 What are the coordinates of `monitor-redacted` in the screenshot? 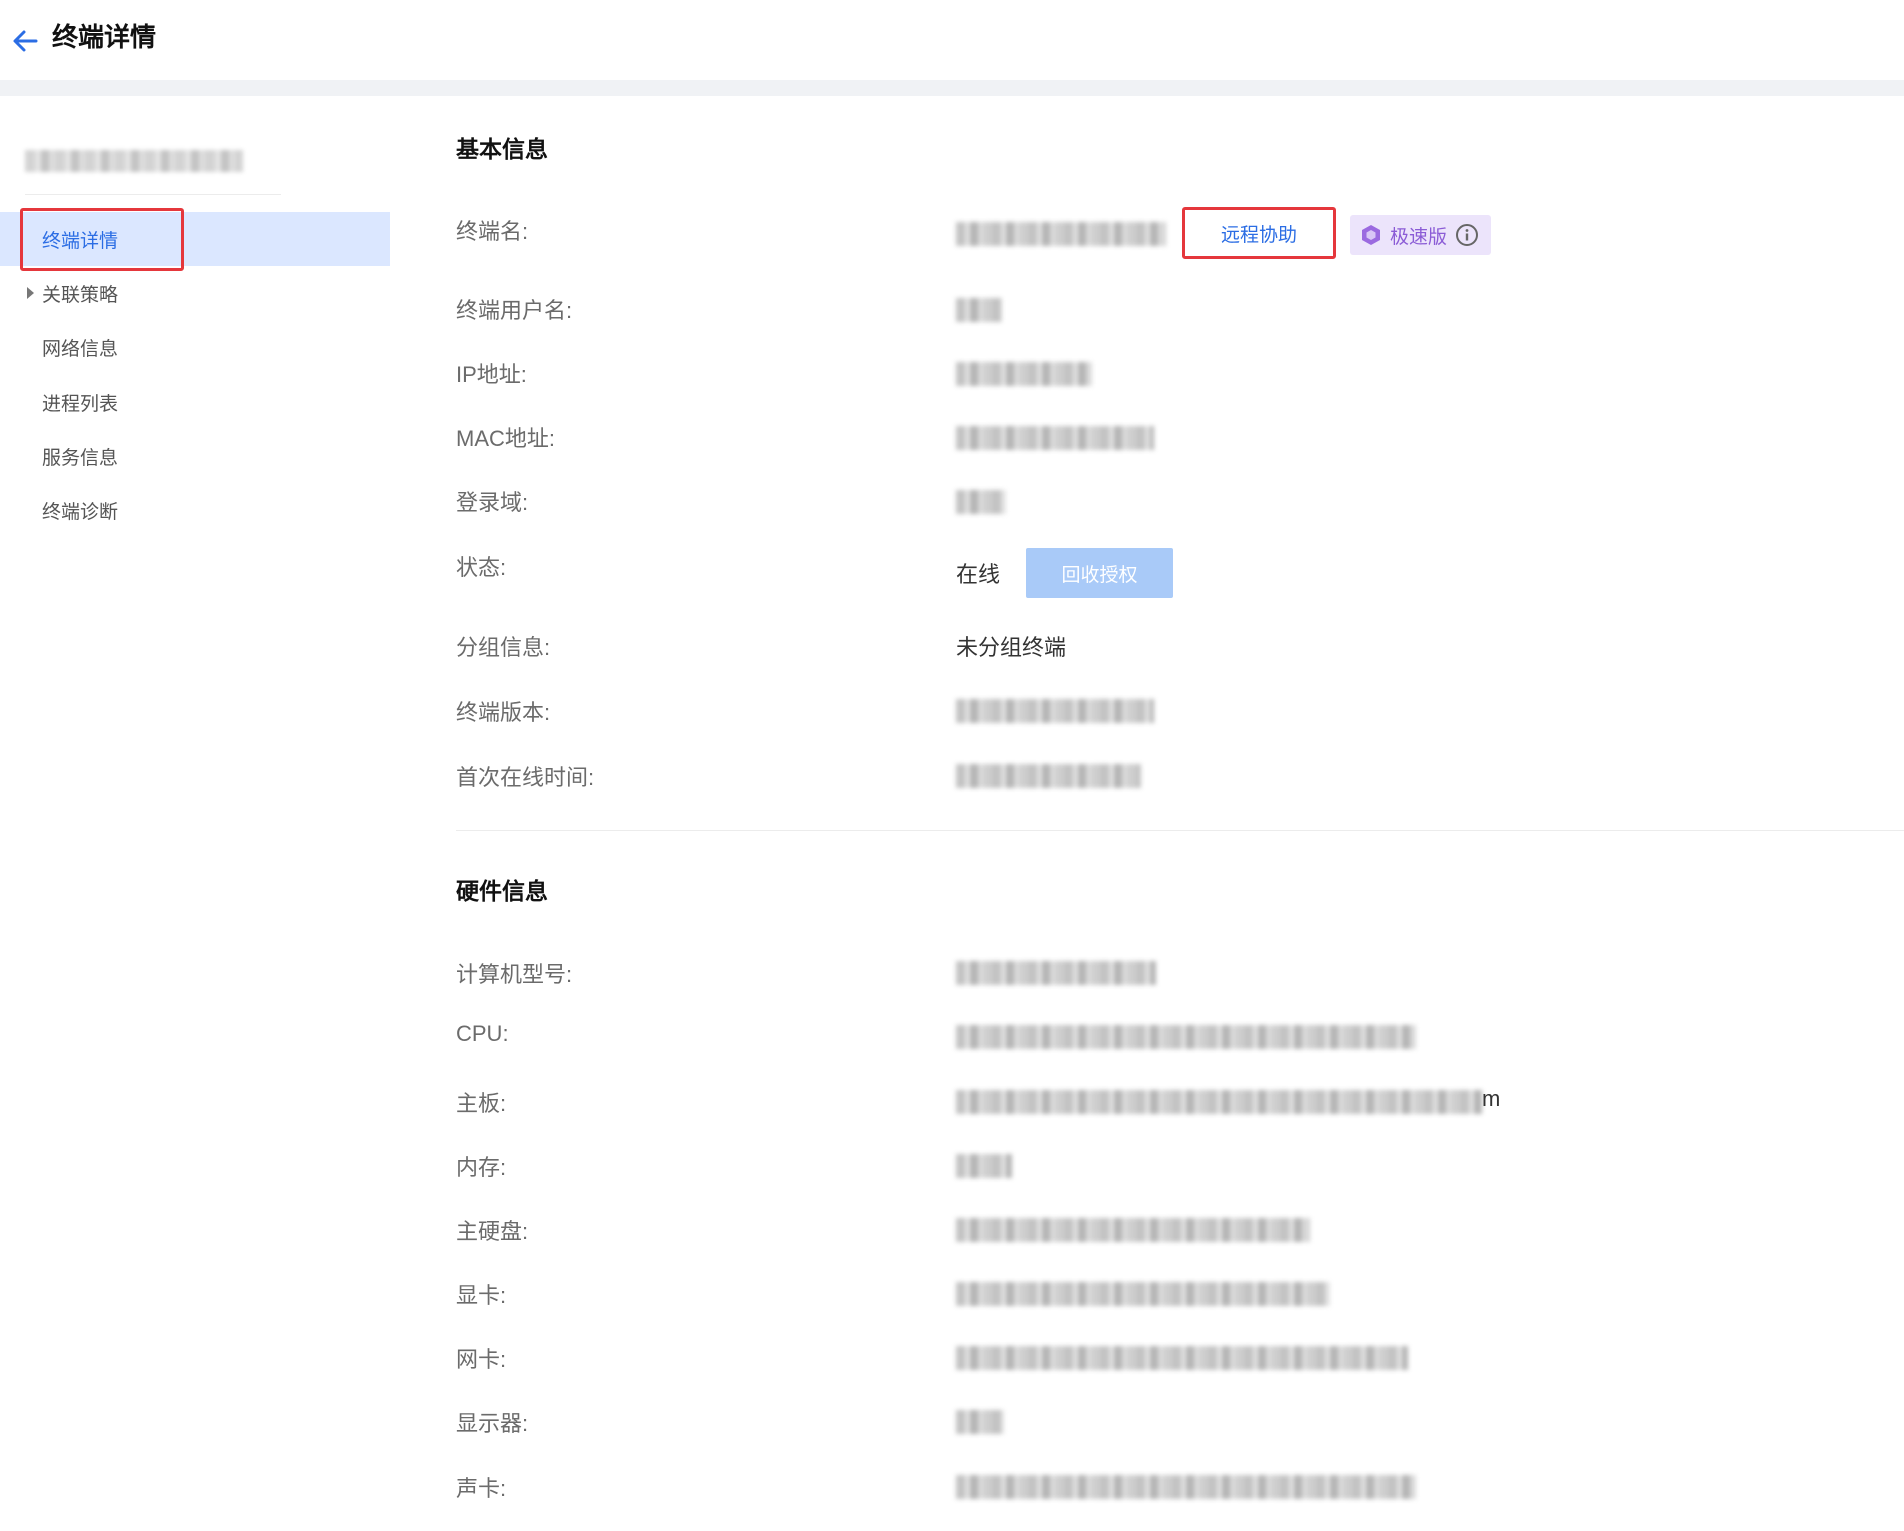 It's located at (980, 1422).